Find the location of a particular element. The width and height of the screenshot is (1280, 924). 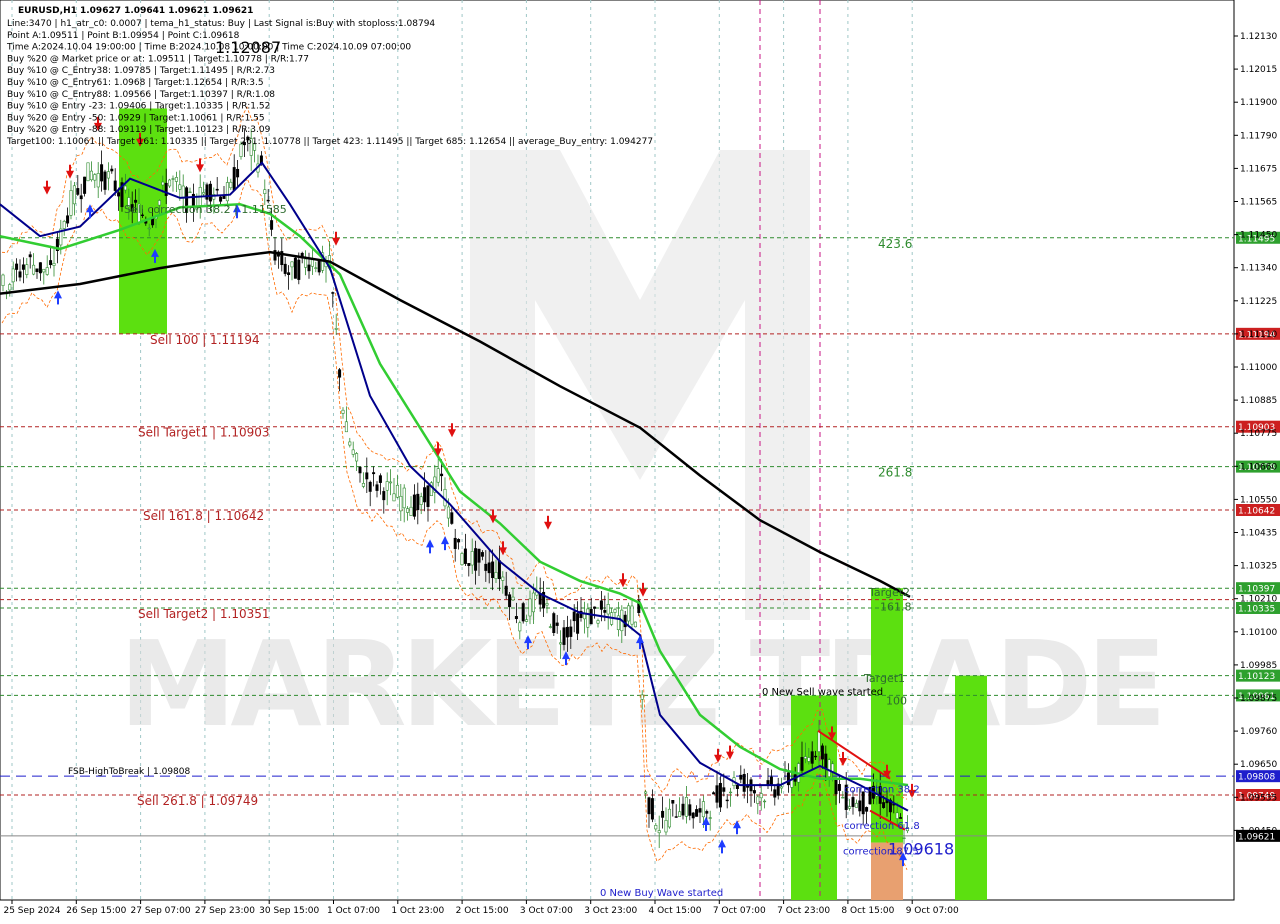

y-tick-label: 1.11790 is located at coordinates (1258, 136).